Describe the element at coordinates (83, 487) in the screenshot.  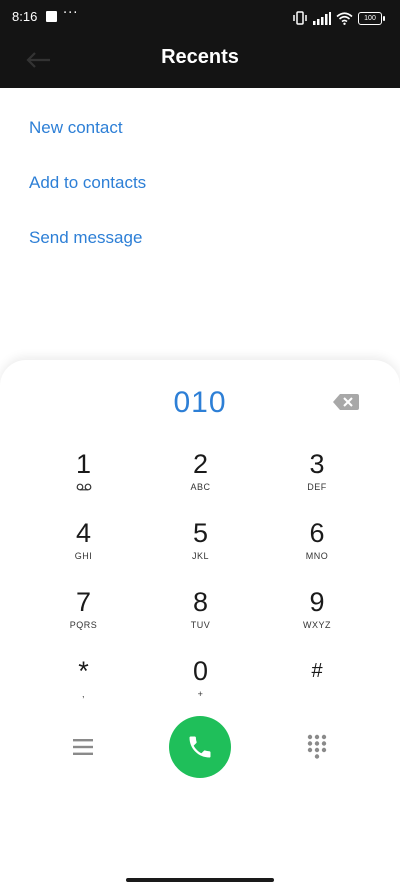
I see `voicemail-icon` at that location.